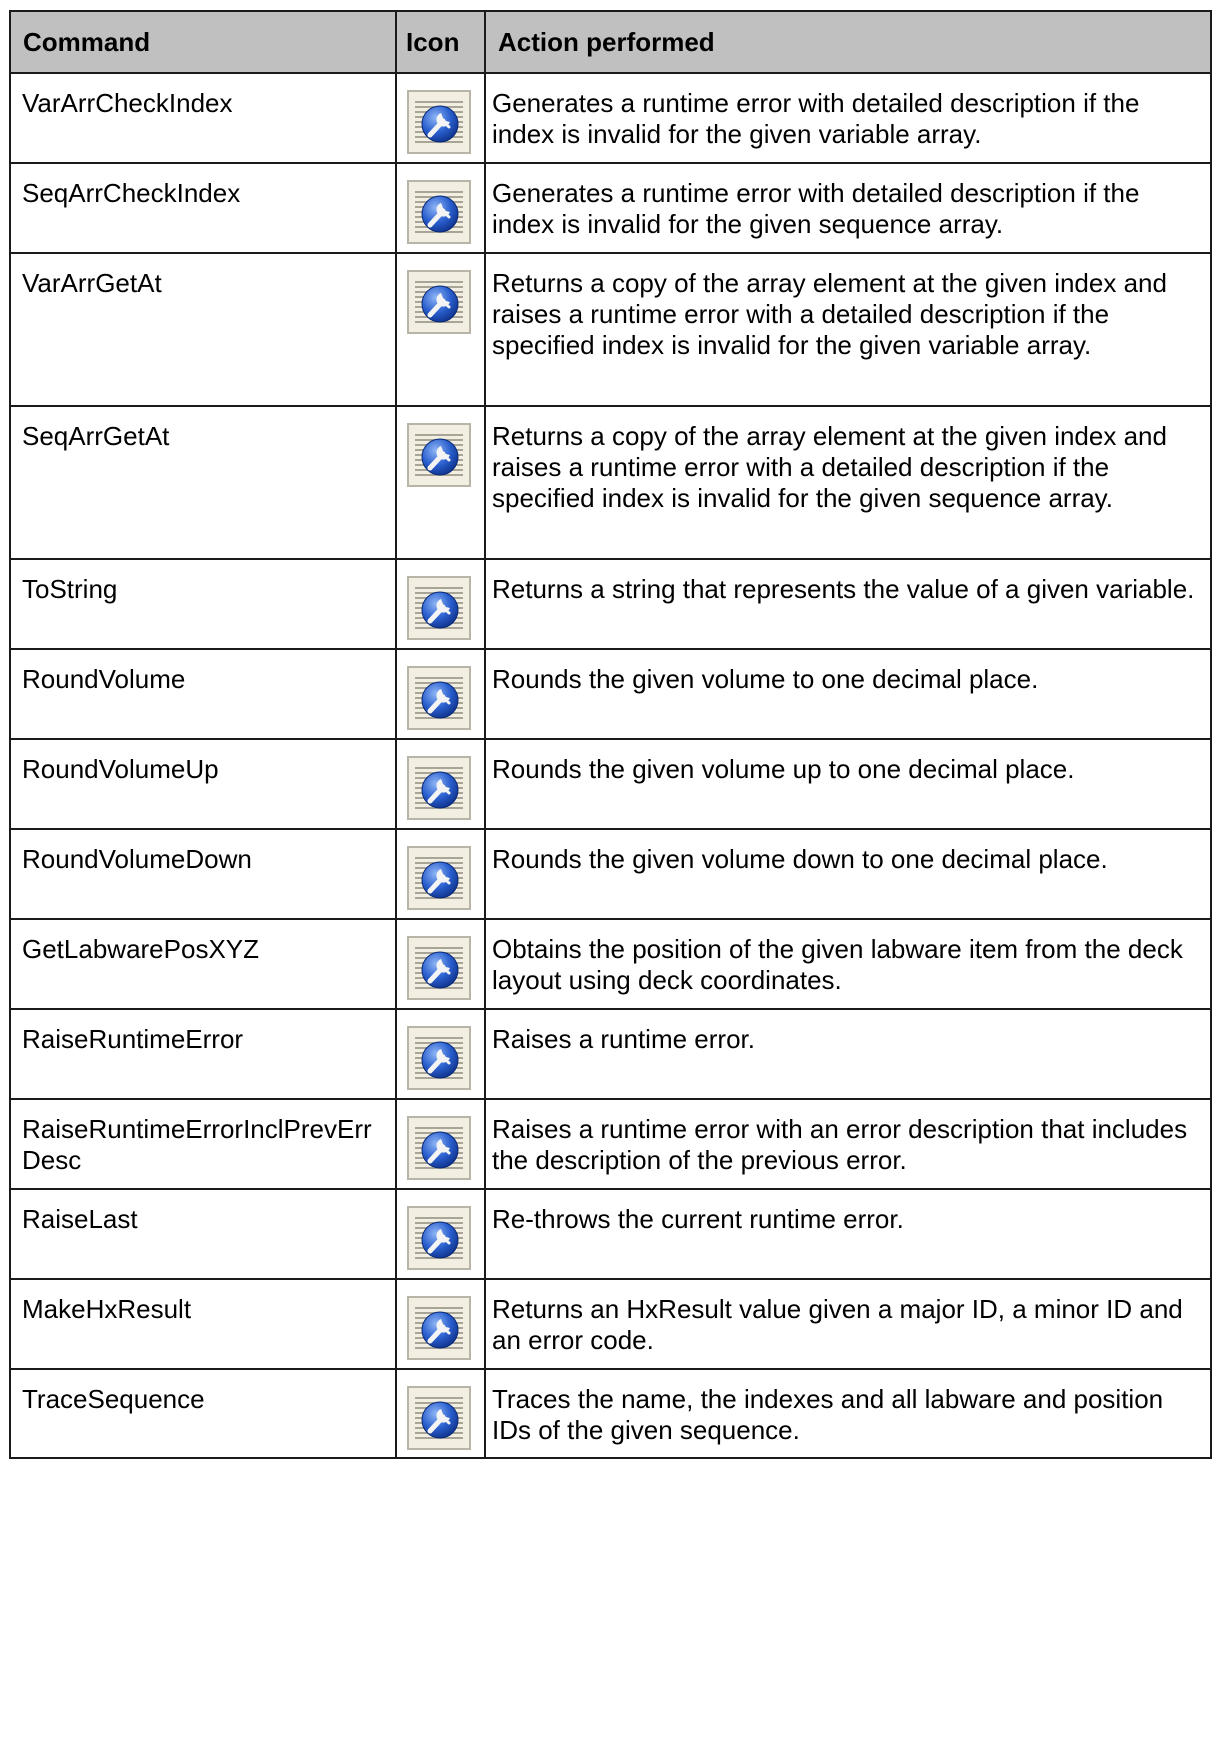 Image resolution: width=1221 pixels, height=1737 pixels. What do you see at coordinates (440, 42) in the screenshot?
I see `header-icon: Icon` at bounding box center [440, 42].